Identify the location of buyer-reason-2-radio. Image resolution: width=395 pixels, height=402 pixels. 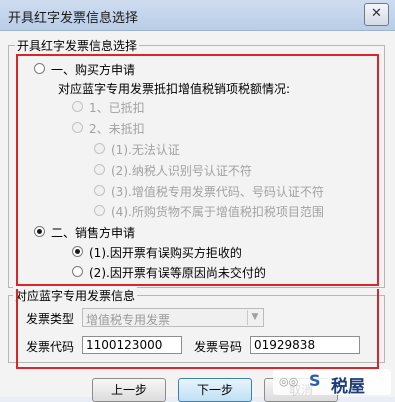
(99, 169).